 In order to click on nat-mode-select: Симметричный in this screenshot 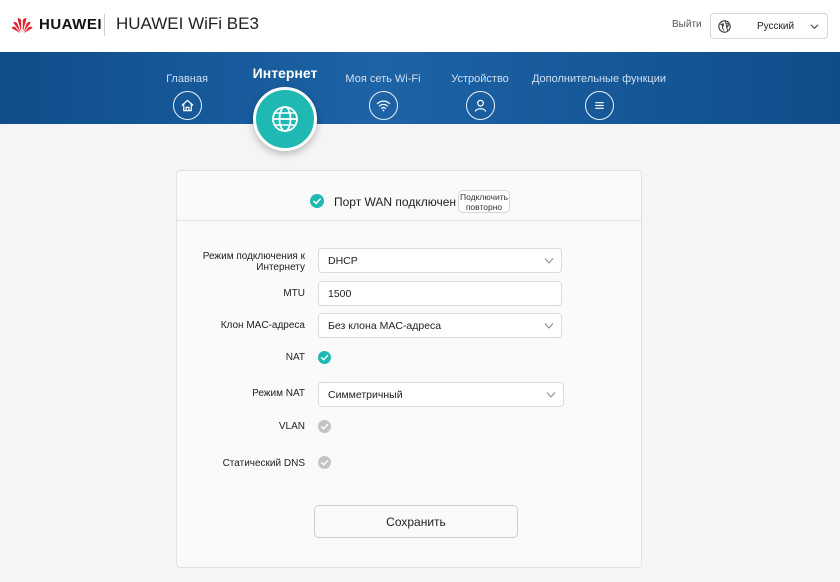, I will do `click(441, 394)`.